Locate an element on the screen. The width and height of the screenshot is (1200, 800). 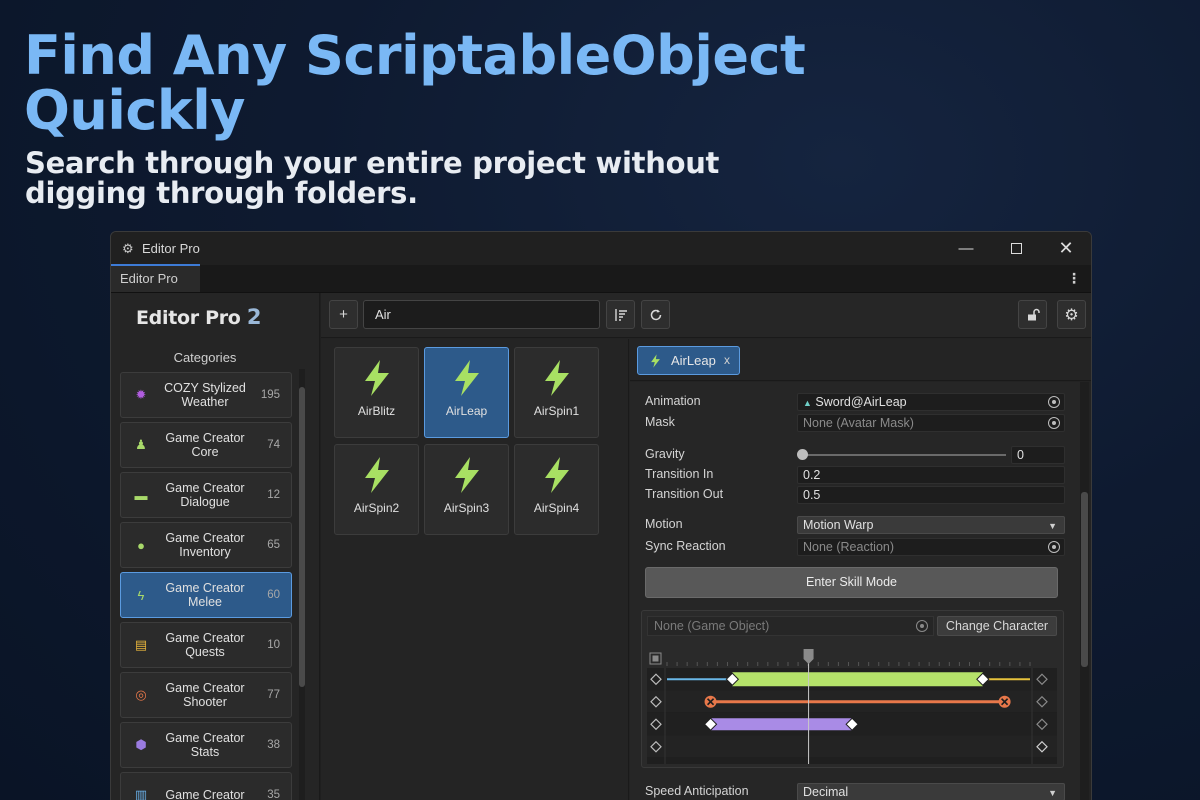
sort-icon is located at coordinates (620, 314).